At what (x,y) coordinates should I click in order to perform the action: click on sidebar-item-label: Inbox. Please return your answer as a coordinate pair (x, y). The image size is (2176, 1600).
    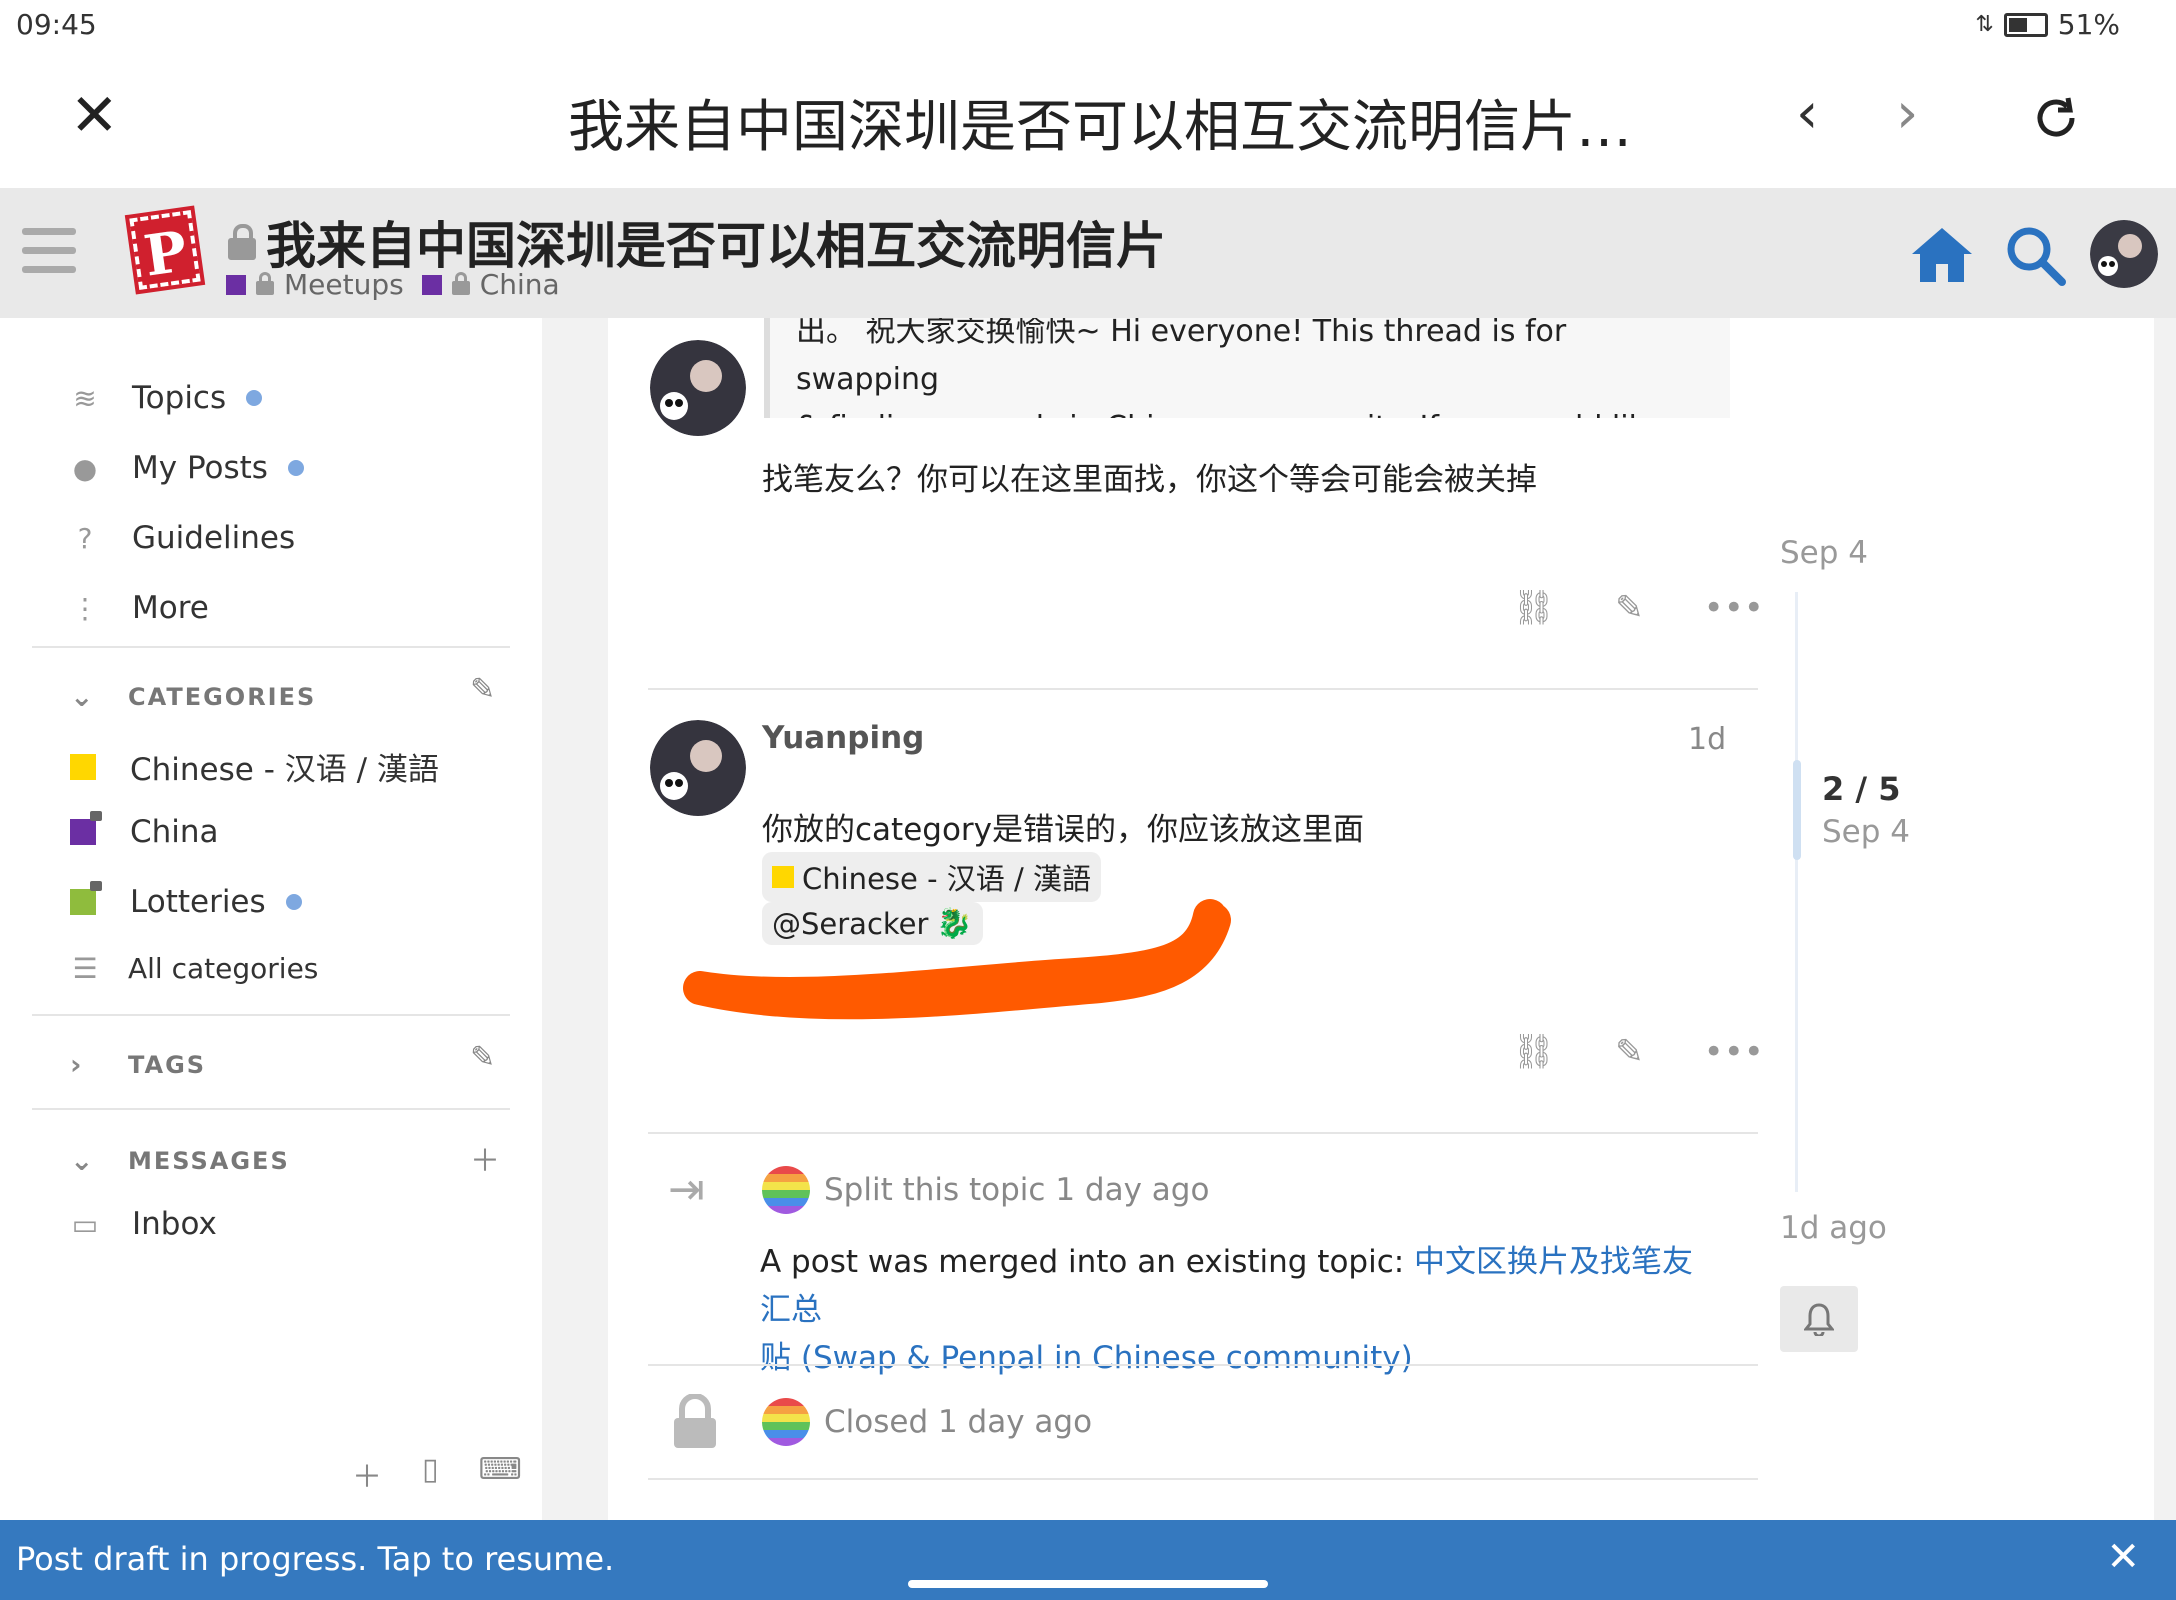
    Looking at the image, I should click on (174, 1224).